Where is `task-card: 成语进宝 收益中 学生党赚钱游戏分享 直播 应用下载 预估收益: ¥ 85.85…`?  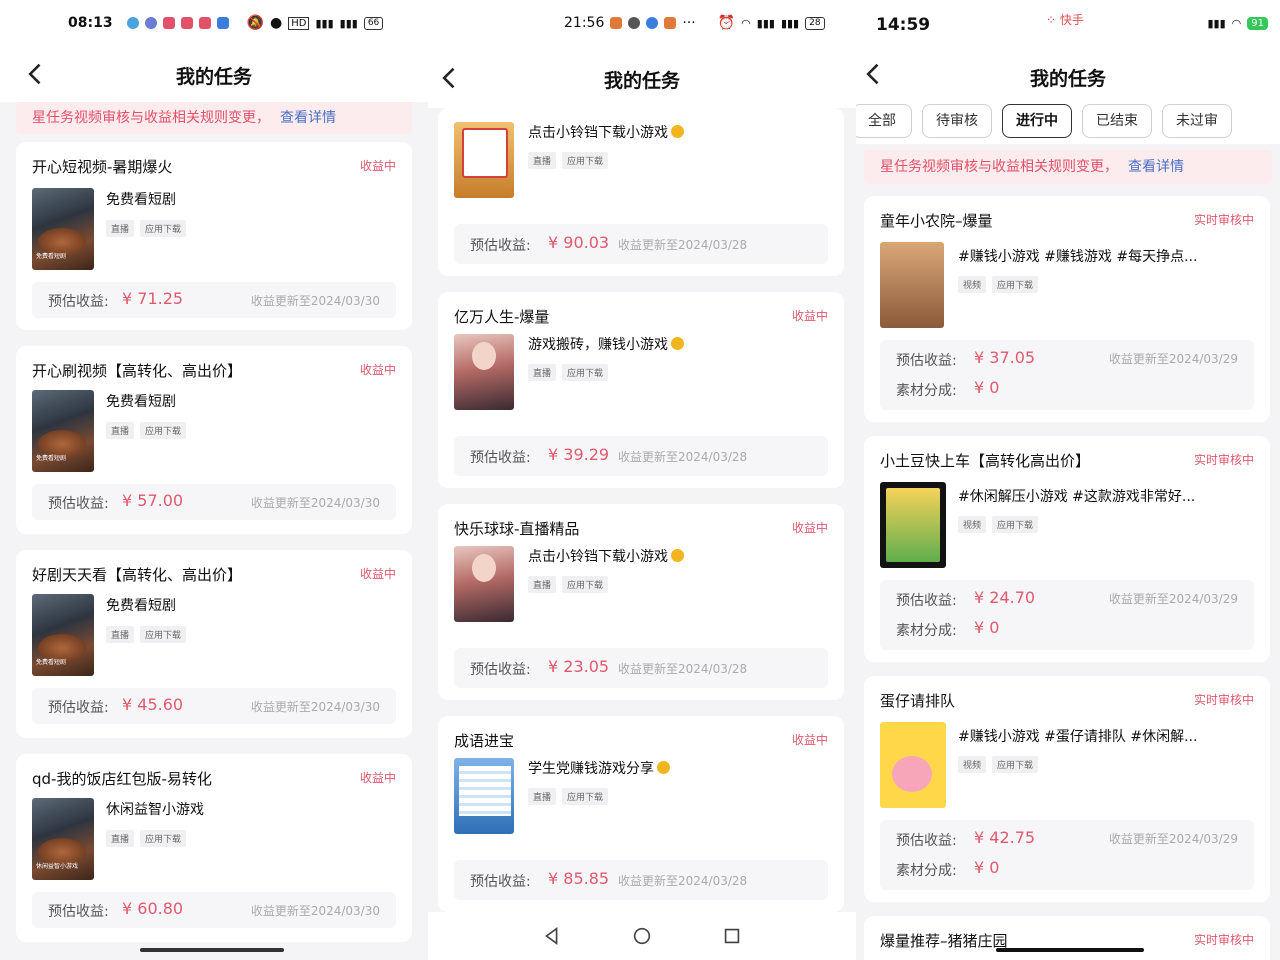 task-card: 成语进宝 收益中 学生党赚钱游戏分享 直播 应用下载 预估收益: ¥ 85.85… is located at coordinates (641, 814).